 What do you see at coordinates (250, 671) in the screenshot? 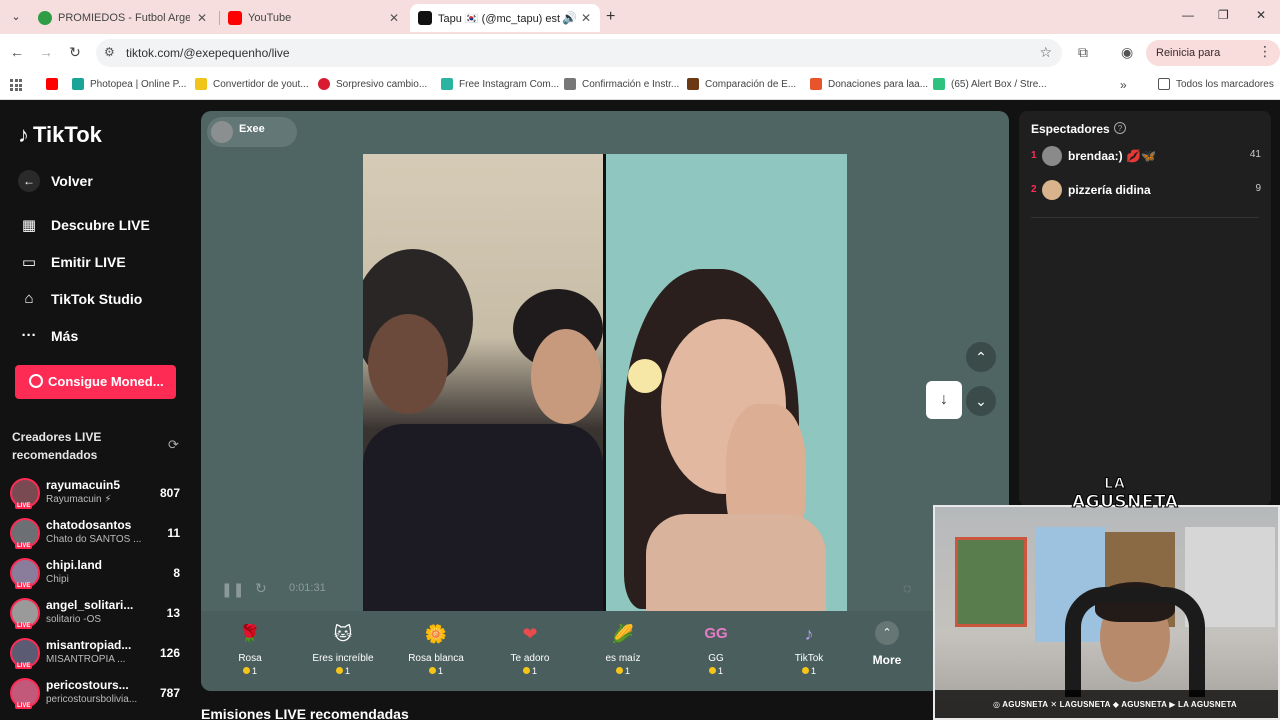
I see `gift-price: 1` at bounding box center [250, 671].